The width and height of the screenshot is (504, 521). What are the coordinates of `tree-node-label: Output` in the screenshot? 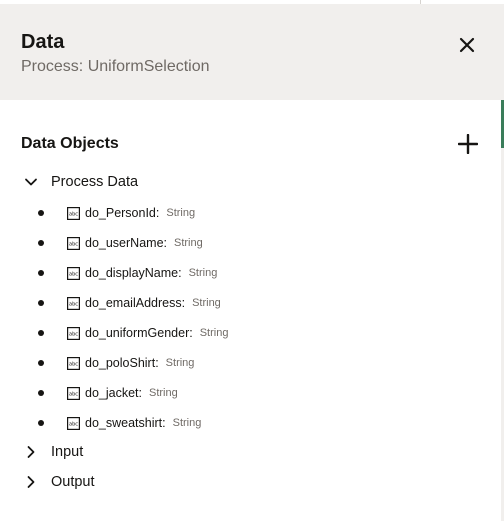 It's located at (73, 482).